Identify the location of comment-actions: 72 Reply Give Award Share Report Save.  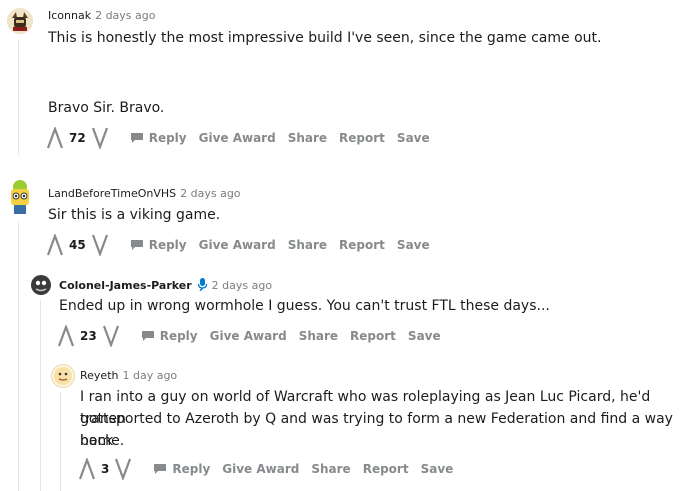
(237, 138).